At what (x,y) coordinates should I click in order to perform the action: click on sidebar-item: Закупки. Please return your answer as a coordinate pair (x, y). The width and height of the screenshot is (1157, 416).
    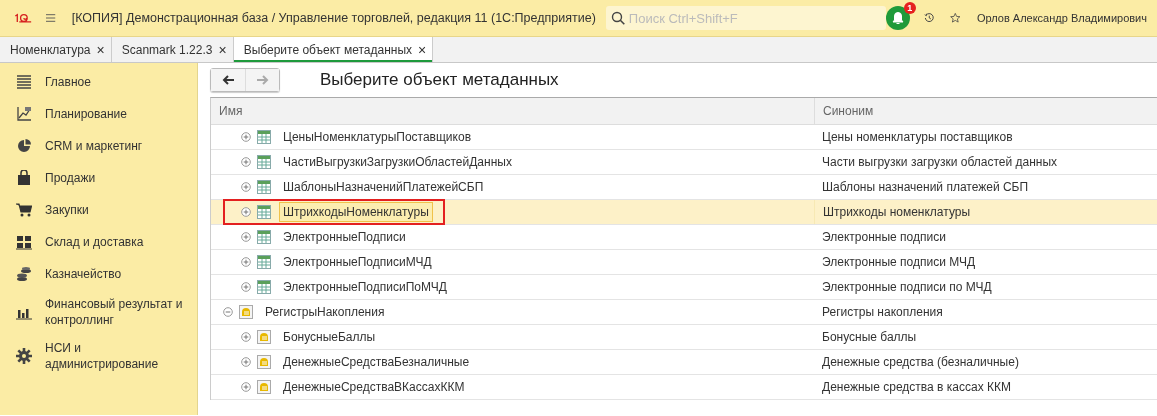
    Looking at the image, I should click on (98, 210).